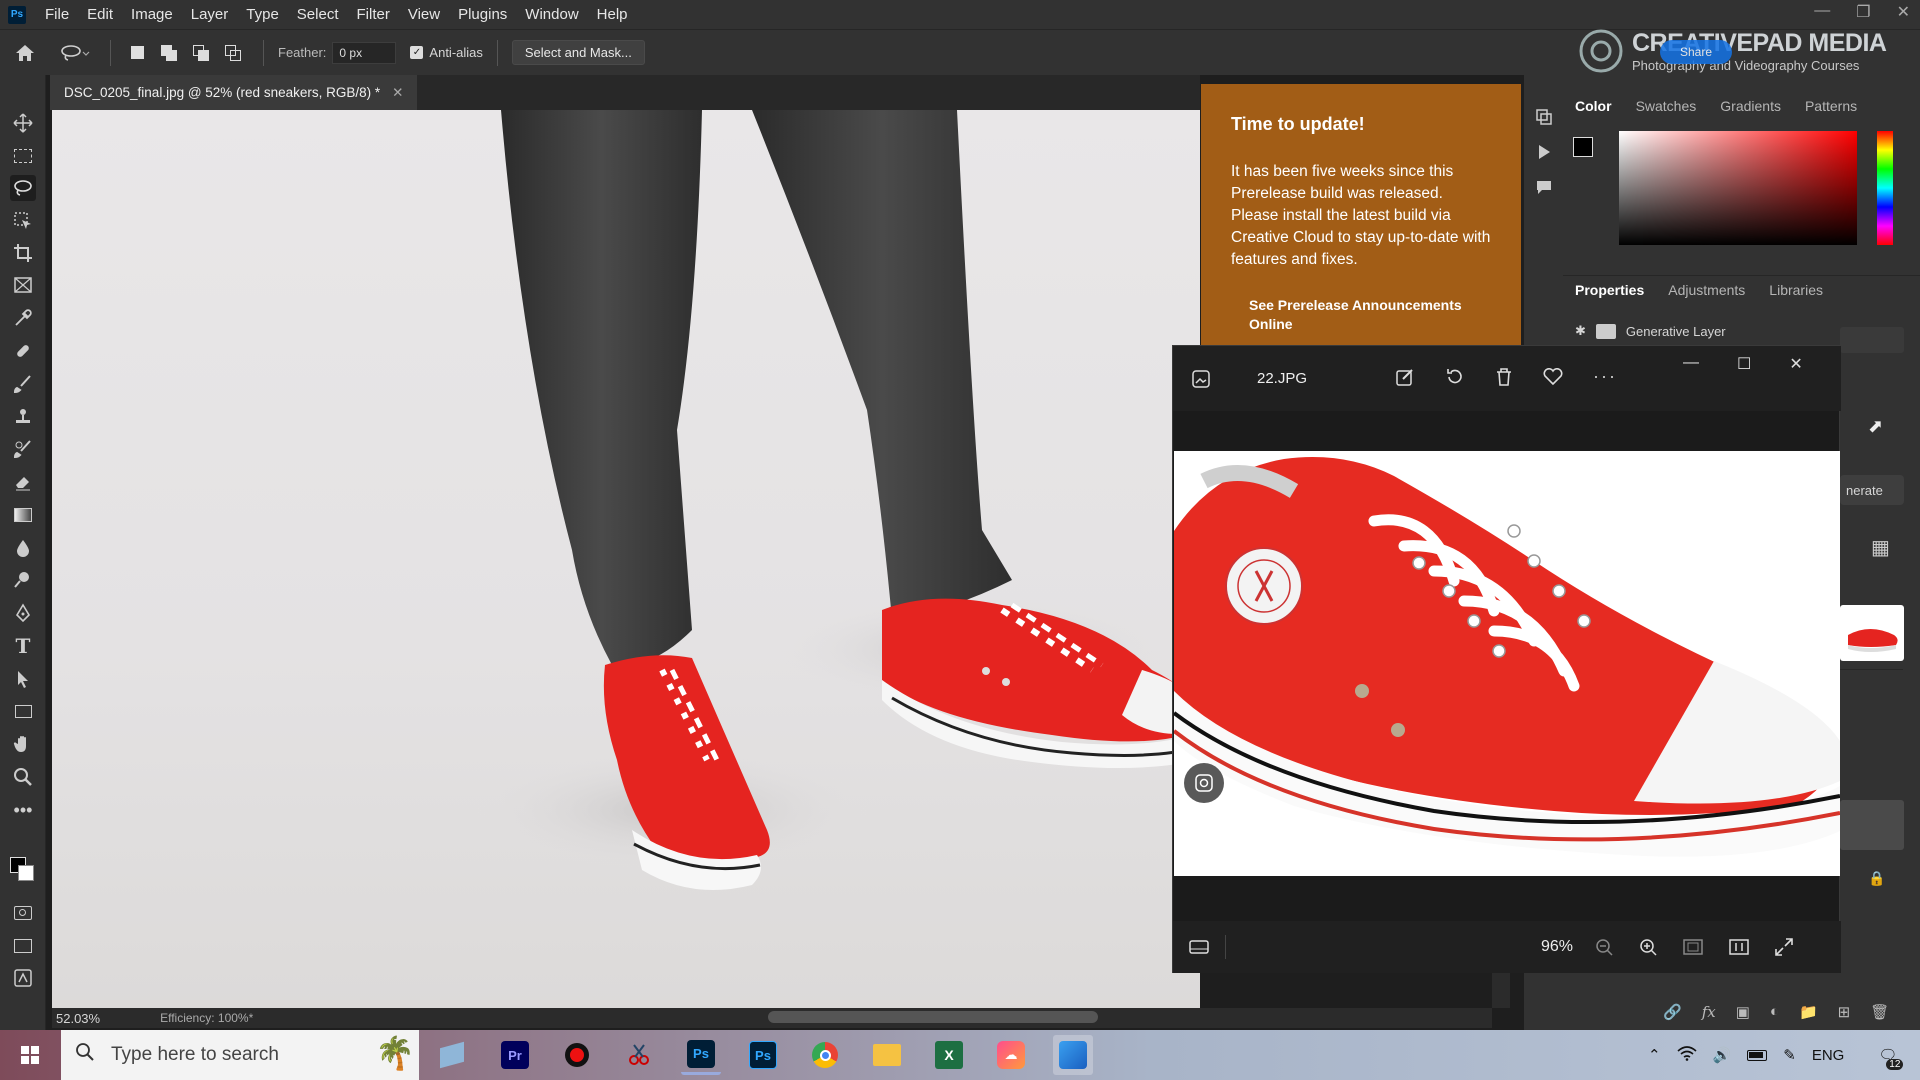 The width and height of the screenshot is (1920, 1080). What do you see at coordinates (949, 1055) in the screenshot?
I see `taskbar-app-excel: X` at bounding box center [949, 1055].